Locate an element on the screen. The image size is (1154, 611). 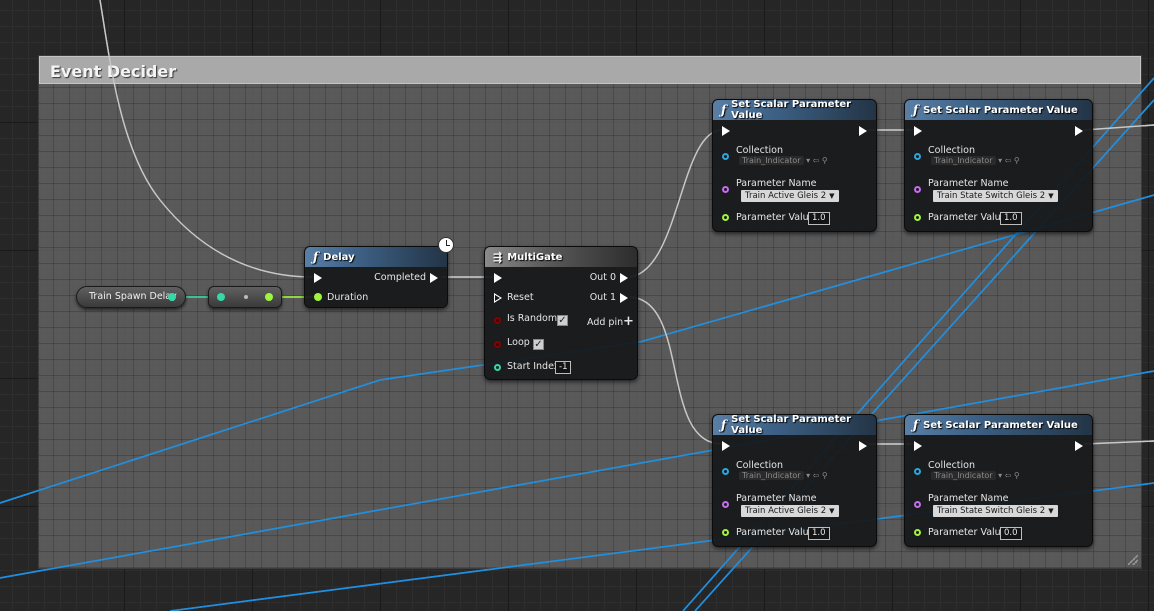
delay-duration-pin is located at coordinates (318, 297).